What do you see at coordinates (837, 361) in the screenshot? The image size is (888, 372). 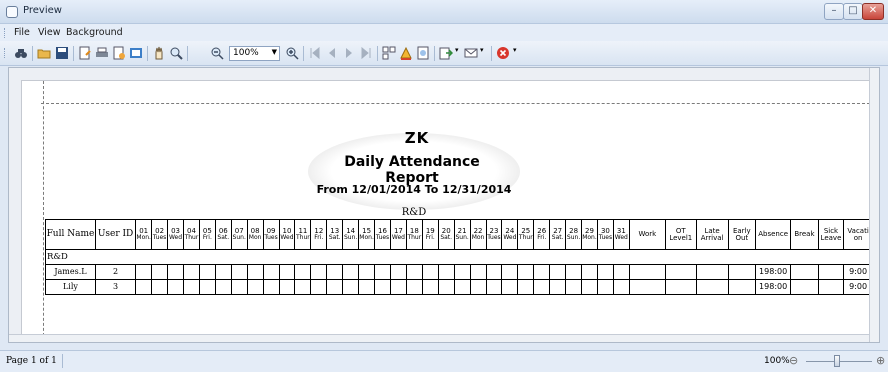 I see `zoom-slider-thumb` at bounding box center [837, 361].